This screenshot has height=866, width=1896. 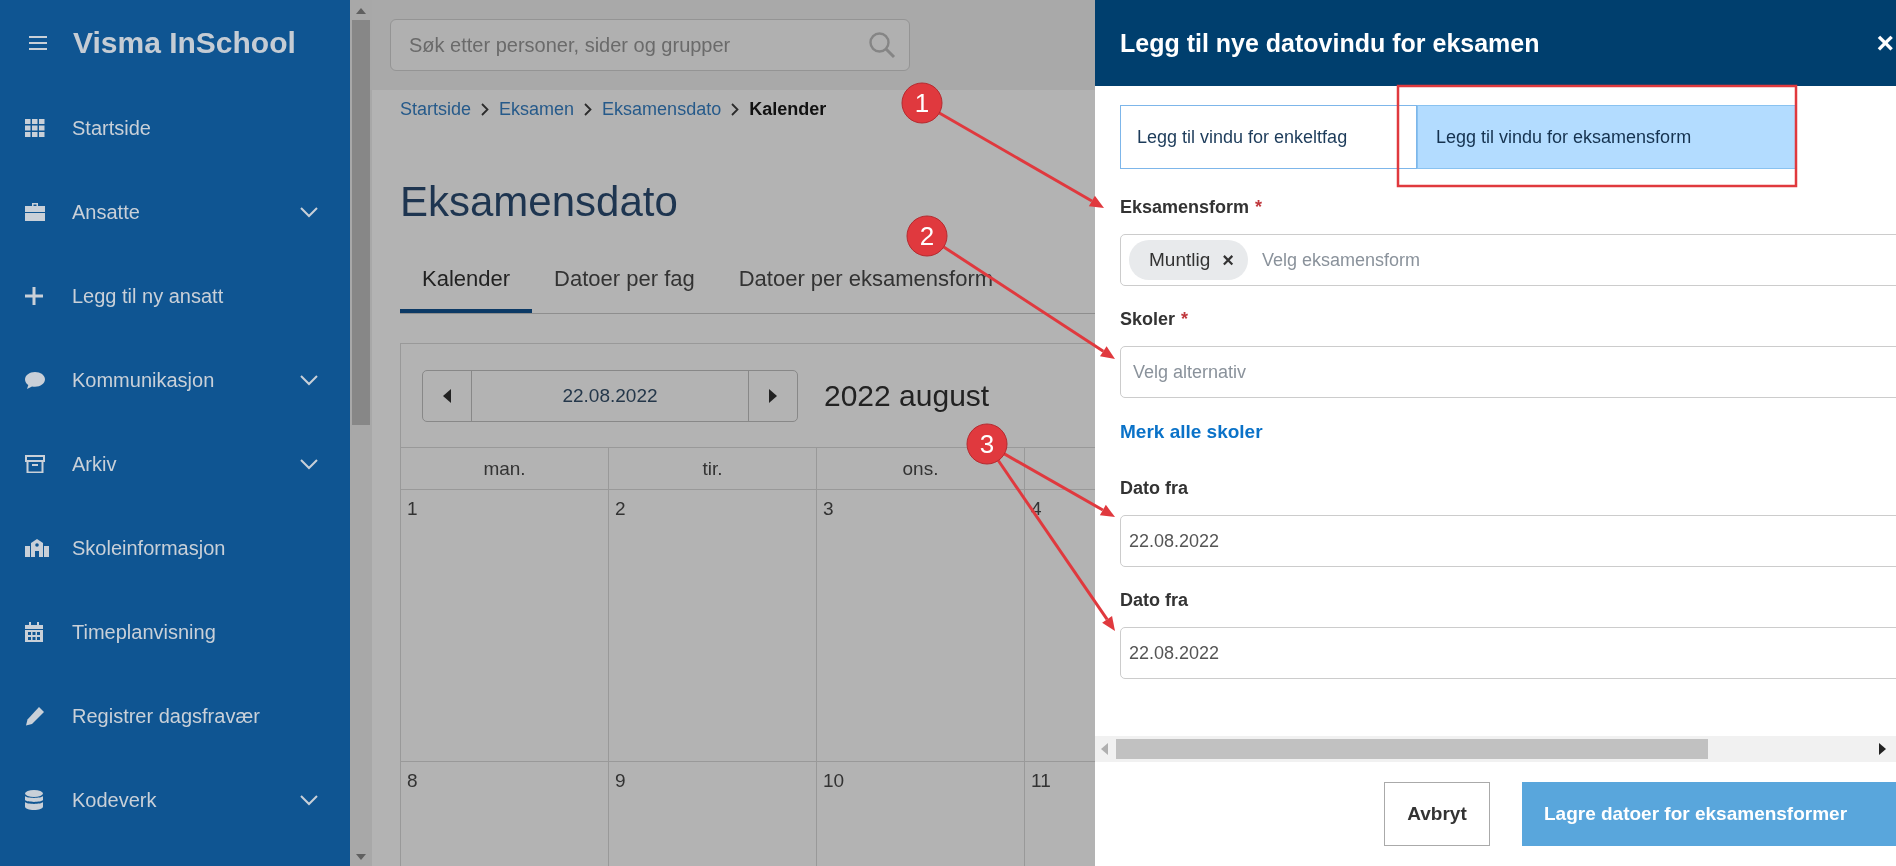 I want to click on tag-label: Muntlig, so click(x=1180, y=260).